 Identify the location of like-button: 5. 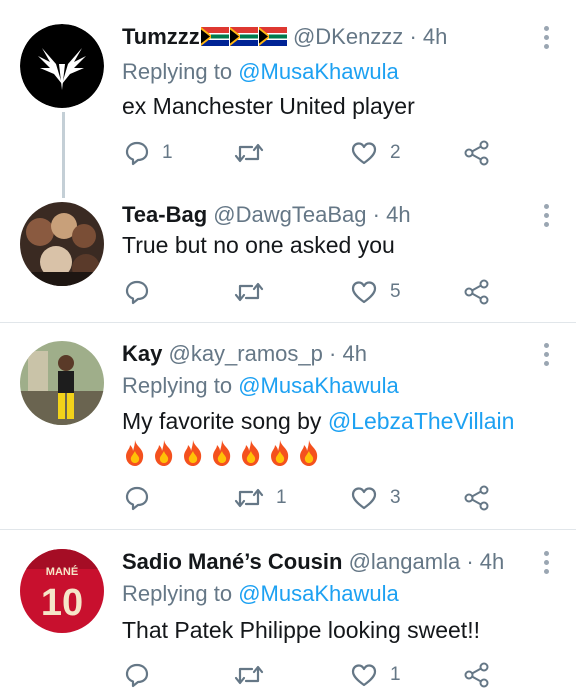
(375, 292).